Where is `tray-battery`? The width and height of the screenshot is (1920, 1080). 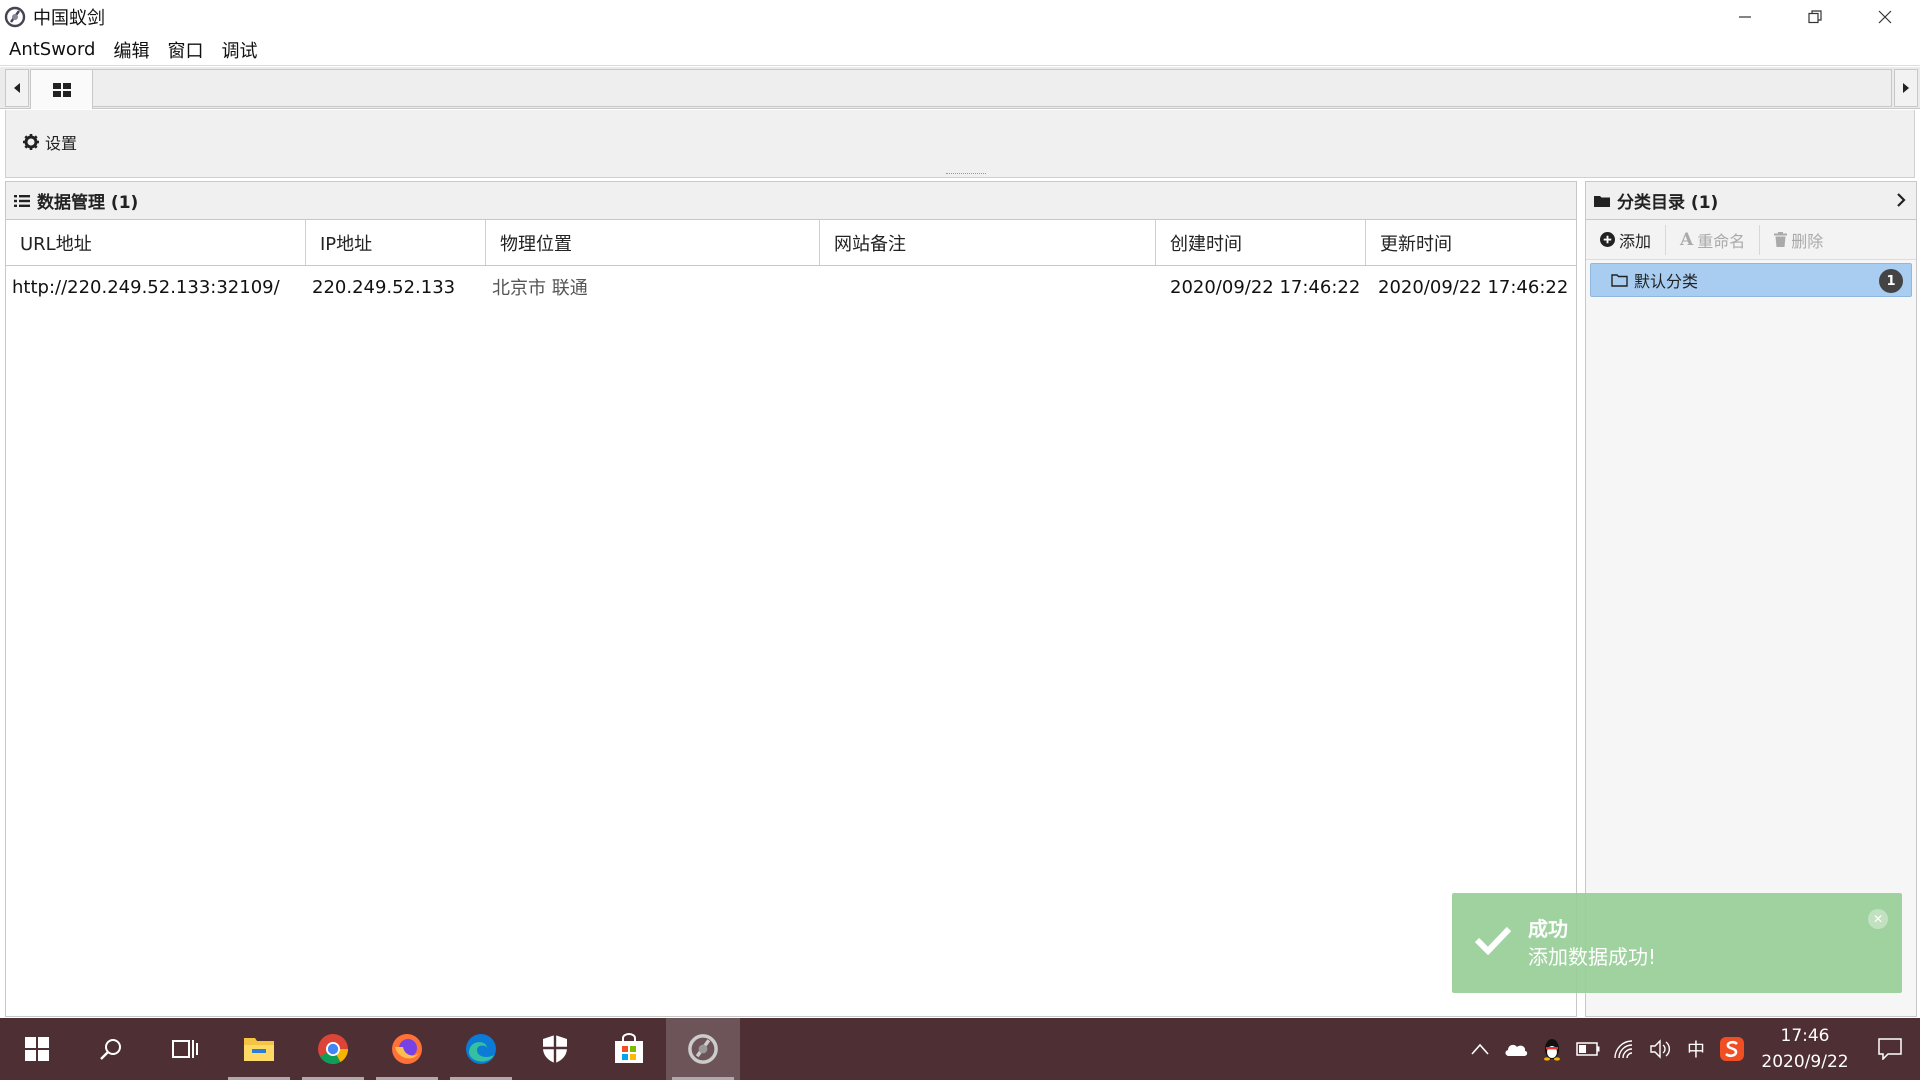
tray-battery is located at coordinates (1588, 1049).